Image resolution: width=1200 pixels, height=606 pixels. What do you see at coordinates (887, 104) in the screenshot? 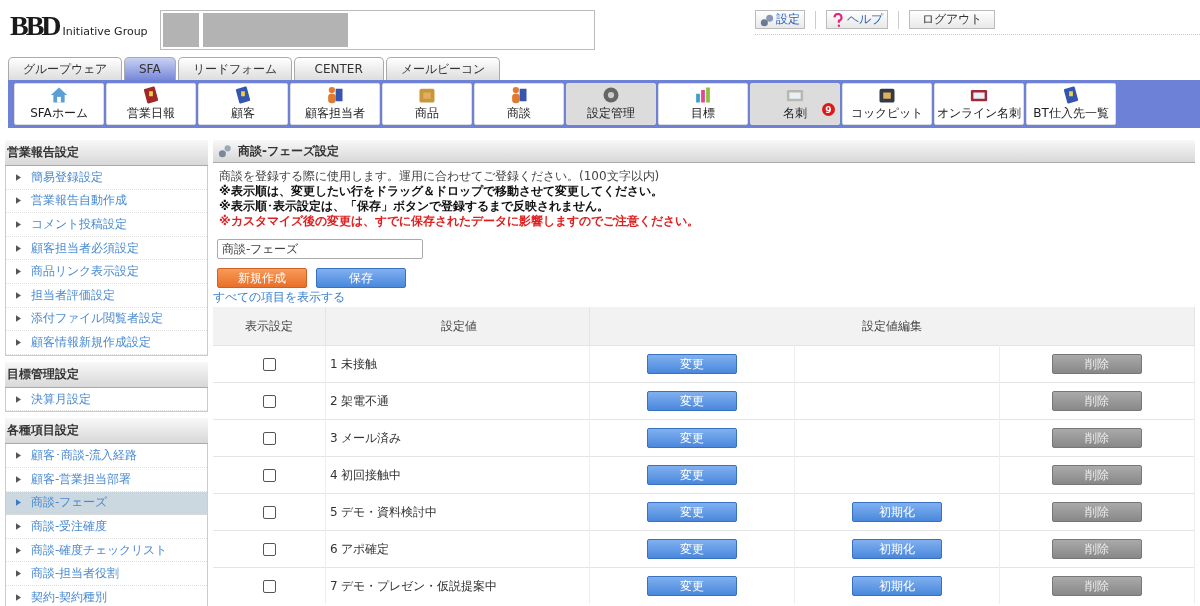
I see `nav-button: コックピット` at bounding box center [887, 104].